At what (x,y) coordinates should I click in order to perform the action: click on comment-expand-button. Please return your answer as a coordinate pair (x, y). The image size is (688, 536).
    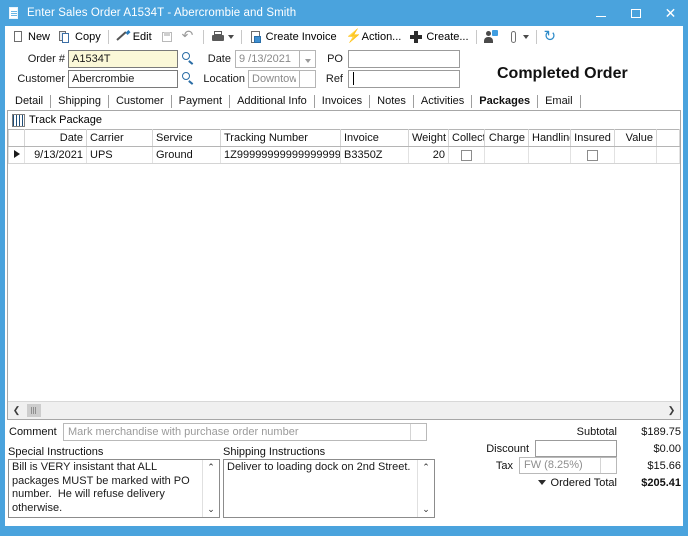
    Looking at the image, I should click on (418, 432).